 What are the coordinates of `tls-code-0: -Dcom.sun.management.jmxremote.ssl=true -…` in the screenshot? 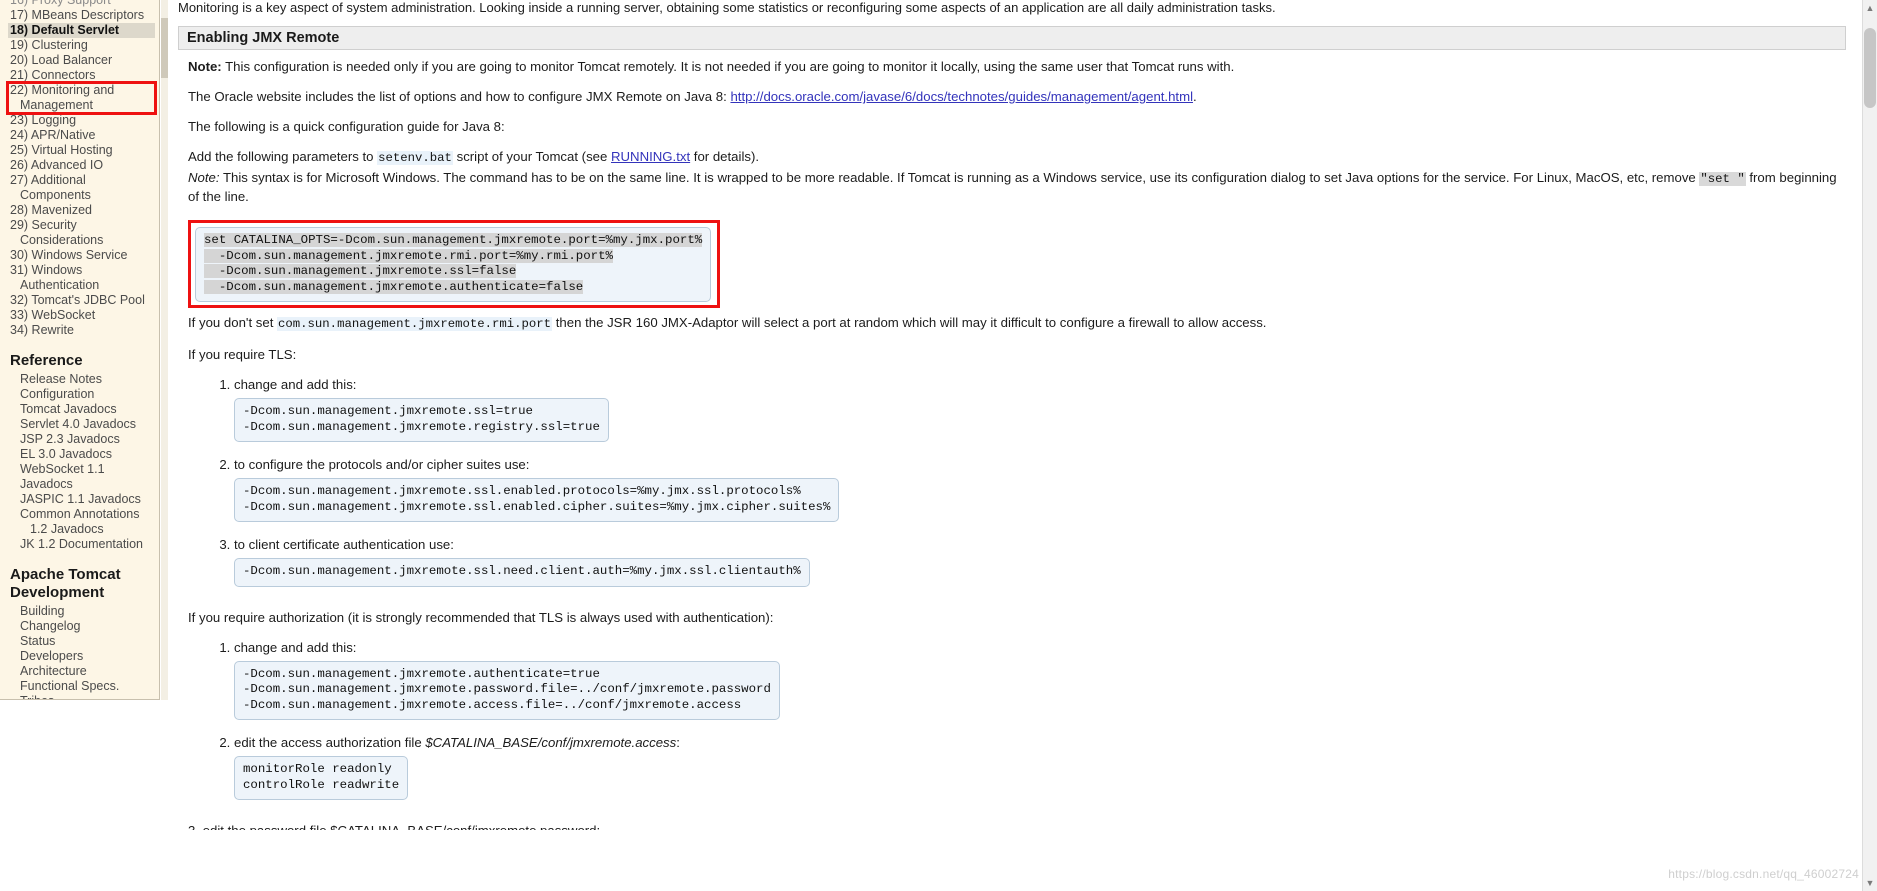 It's located at (421, 420).